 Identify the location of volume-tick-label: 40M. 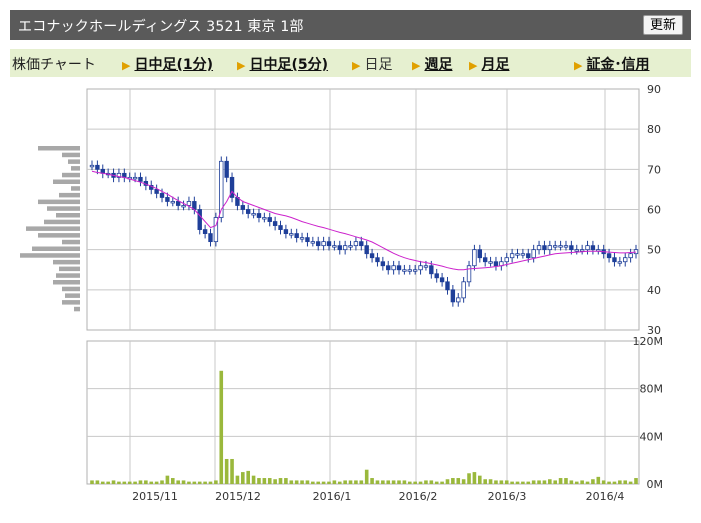
(652, 436).